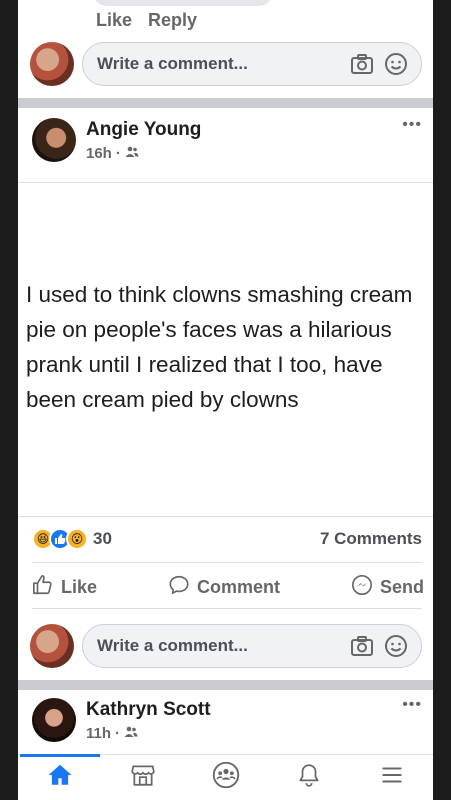  What do you see at coordinates (43, 587) in the screenshot?
I see `thumbs-up-icon` at bounding box center [43, 587].